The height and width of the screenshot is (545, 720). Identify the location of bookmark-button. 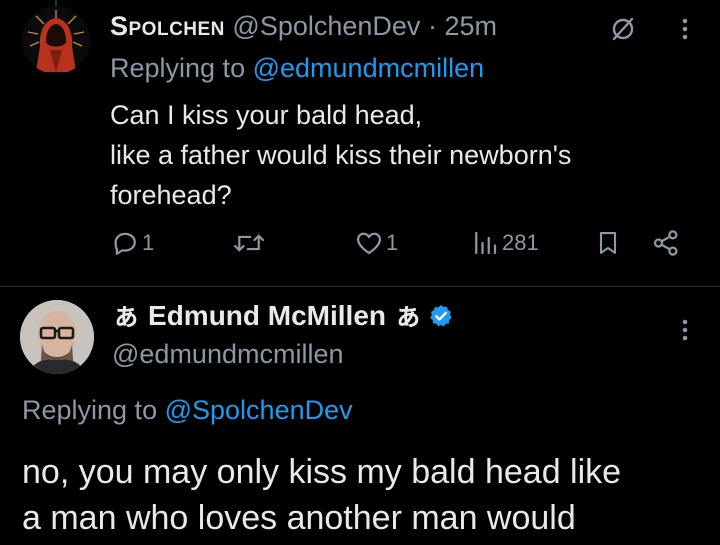
(608, 243).